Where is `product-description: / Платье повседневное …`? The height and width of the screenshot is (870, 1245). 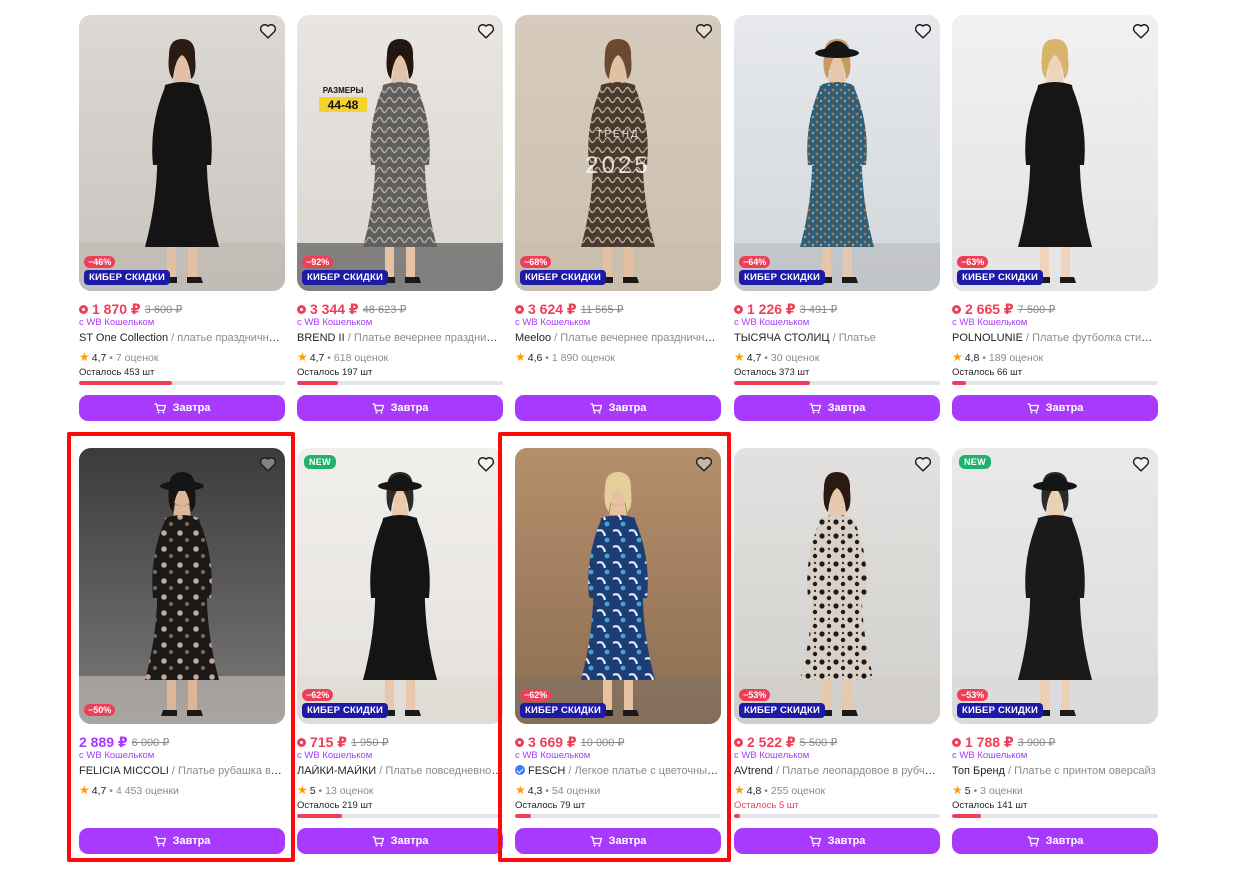 product-description: / Платье повседневное … is located at coordinates (439, 771).